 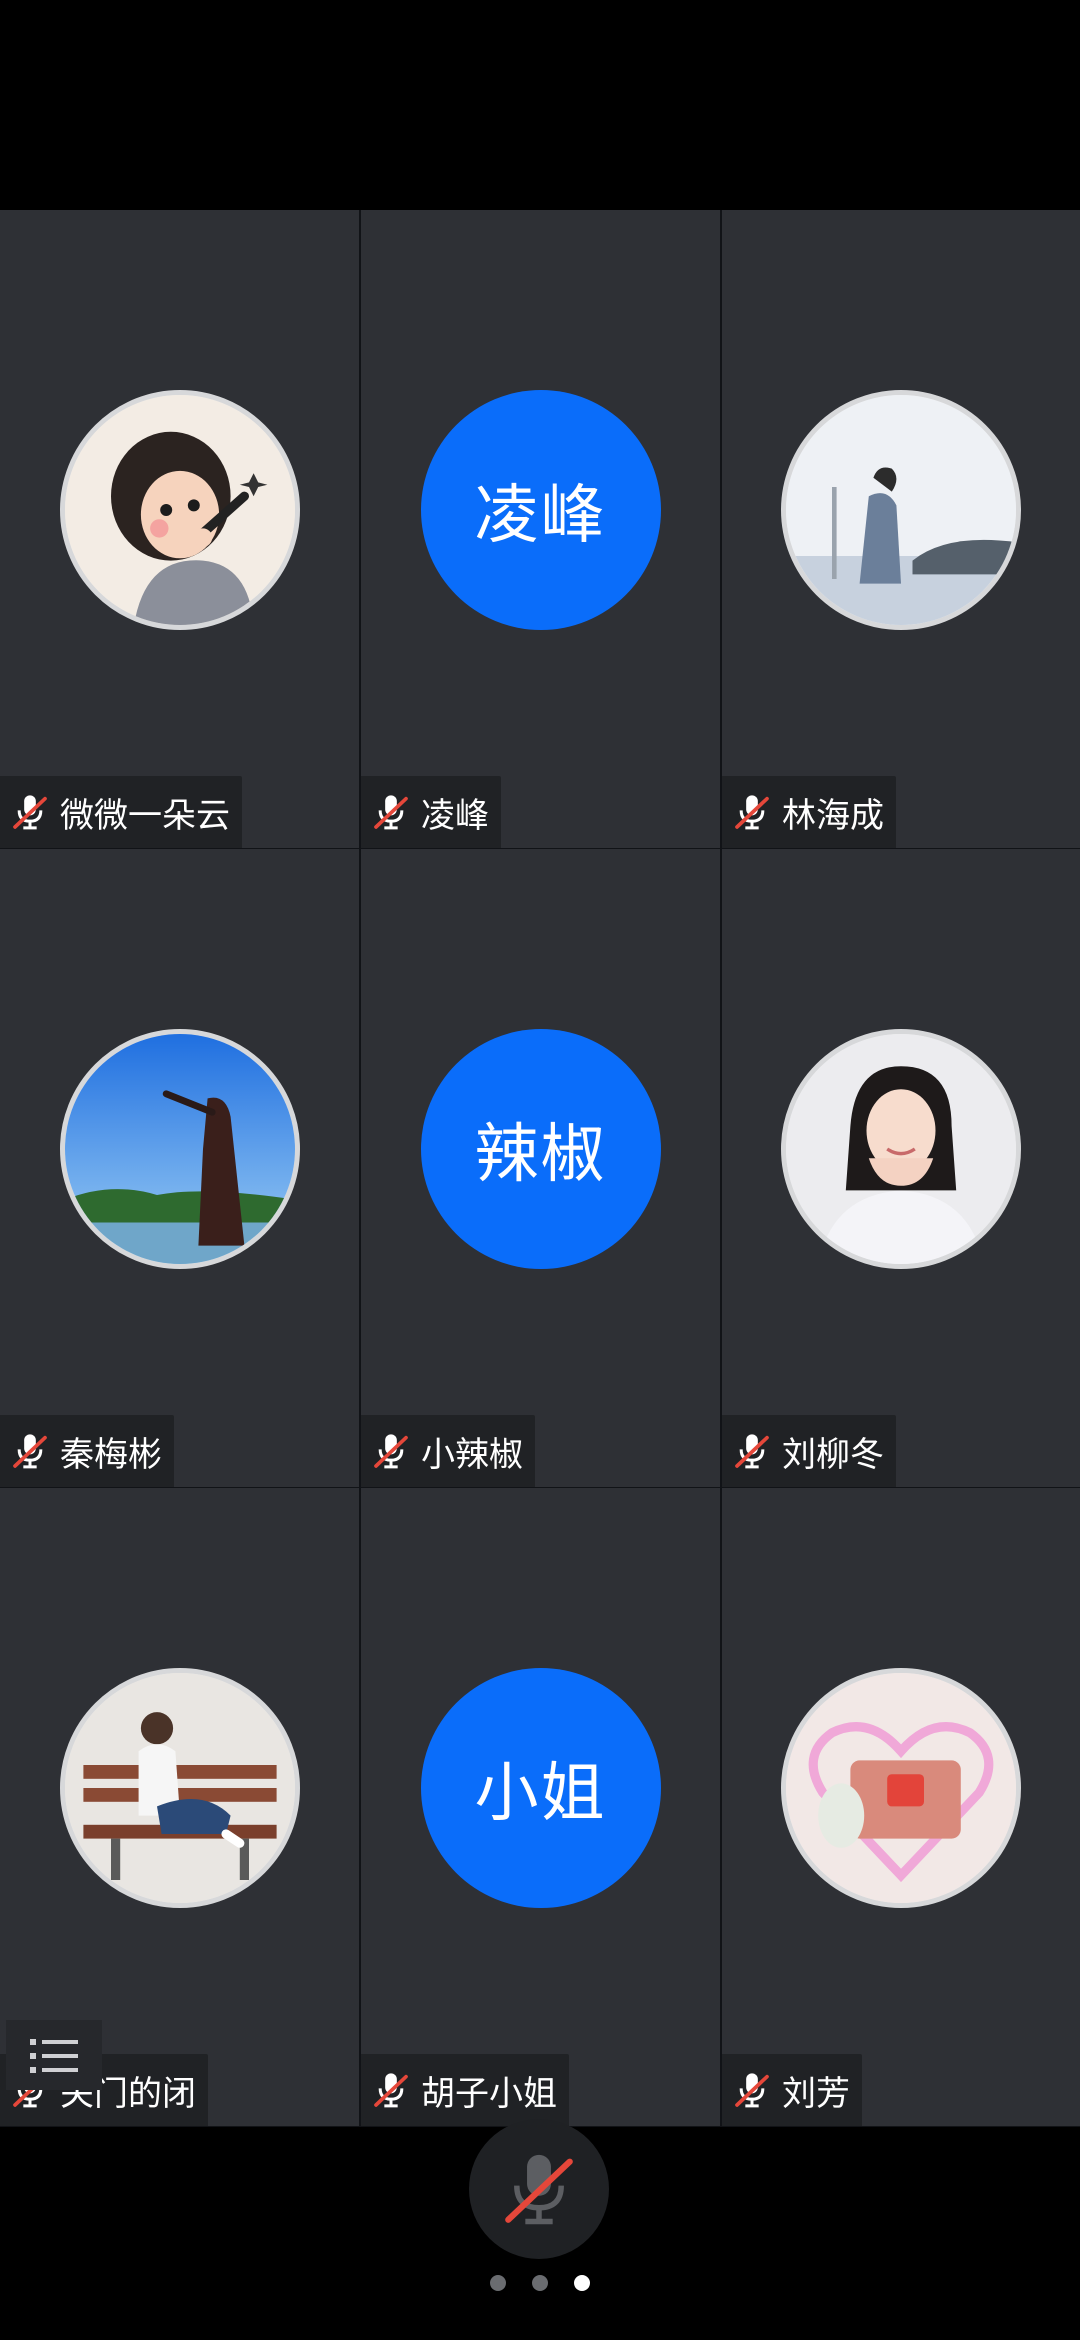 I want to click on participant-name: 刘柳冬, so click(x=833, y=1454).